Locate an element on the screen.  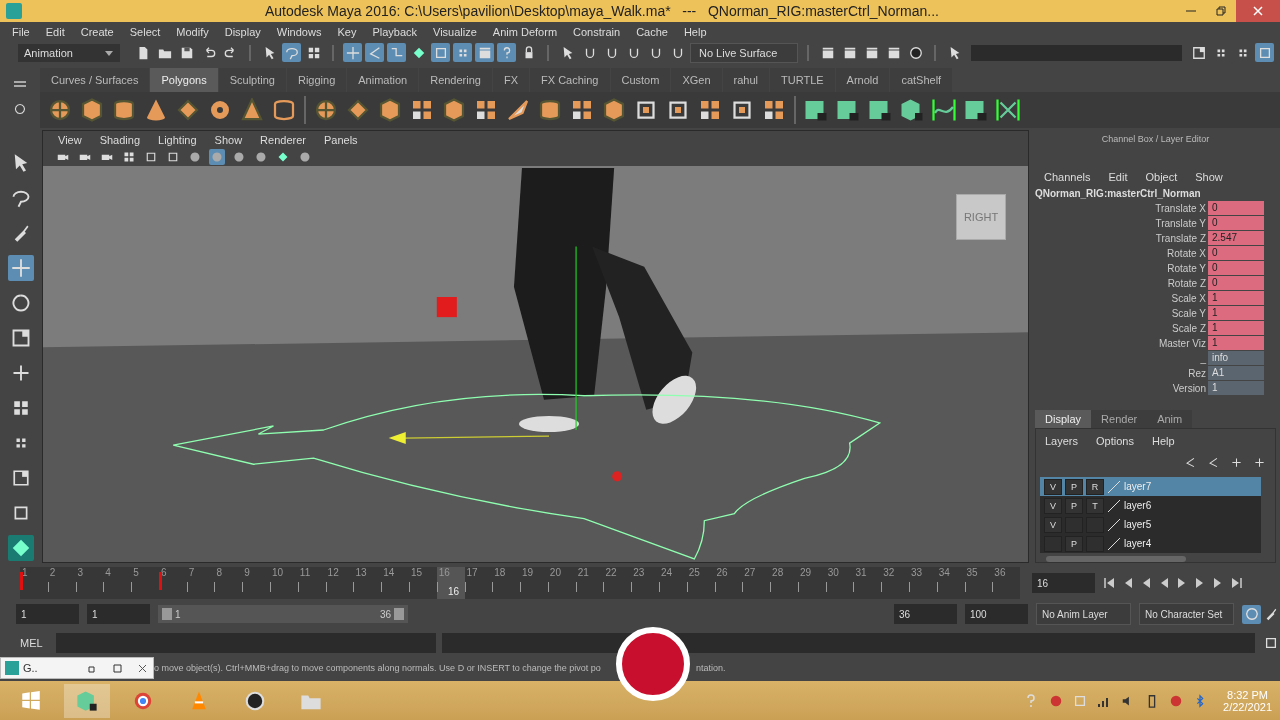
layer-row: V layer5 is located at coordinates (1150, 524).